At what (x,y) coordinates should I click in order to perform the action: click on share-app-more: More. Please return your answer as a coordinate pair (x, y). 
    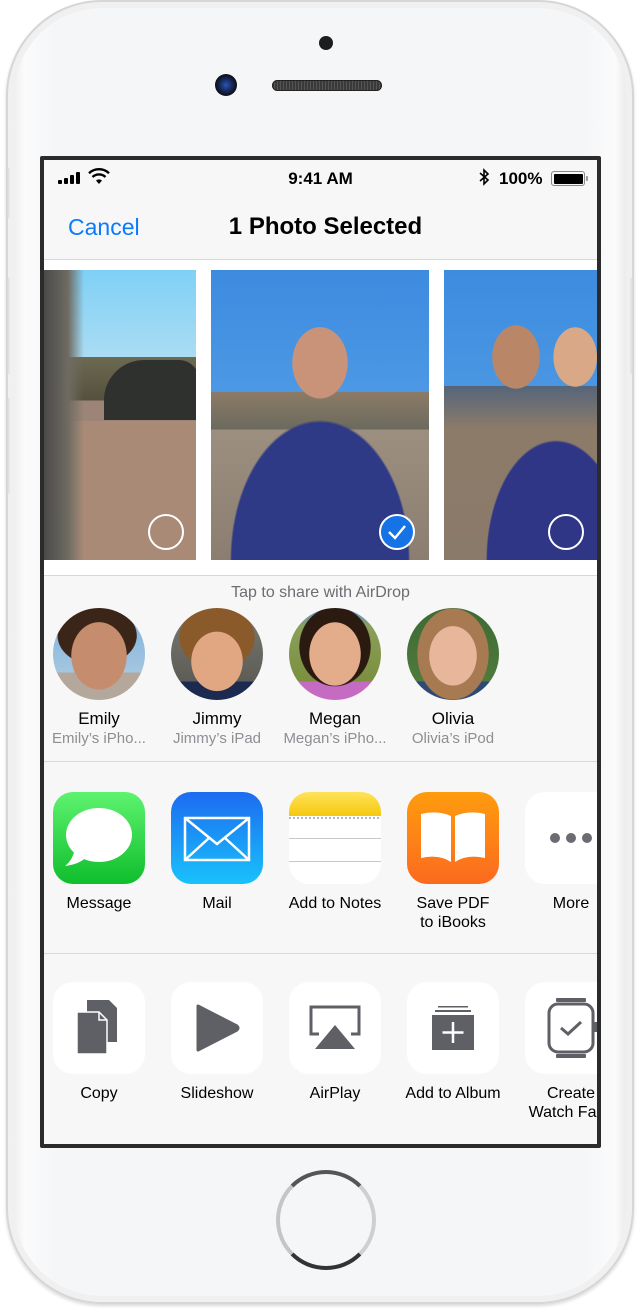
    Looking at the image, I should click on (554, 852).